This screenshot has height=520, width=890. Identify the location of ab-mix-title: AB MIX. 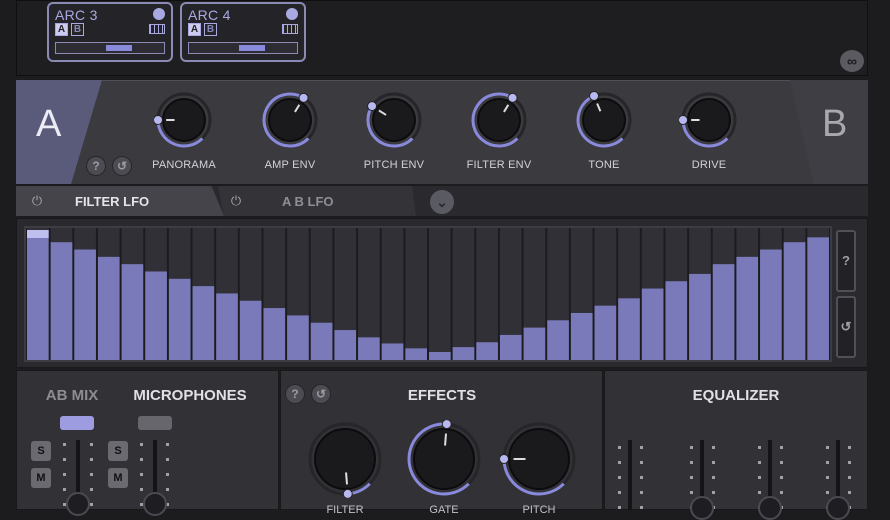
(72, 395).